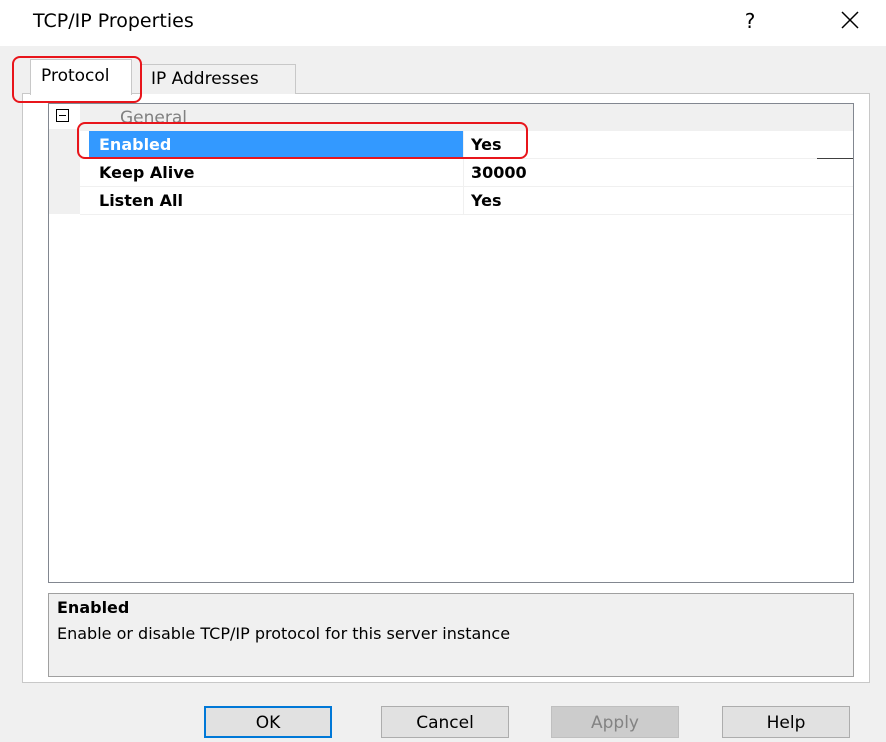 The height and width of the screenshot is (742, 886). Describe the element at coordinates (268, 722) in the screenshot. I see `ok-button: OK` at that location.